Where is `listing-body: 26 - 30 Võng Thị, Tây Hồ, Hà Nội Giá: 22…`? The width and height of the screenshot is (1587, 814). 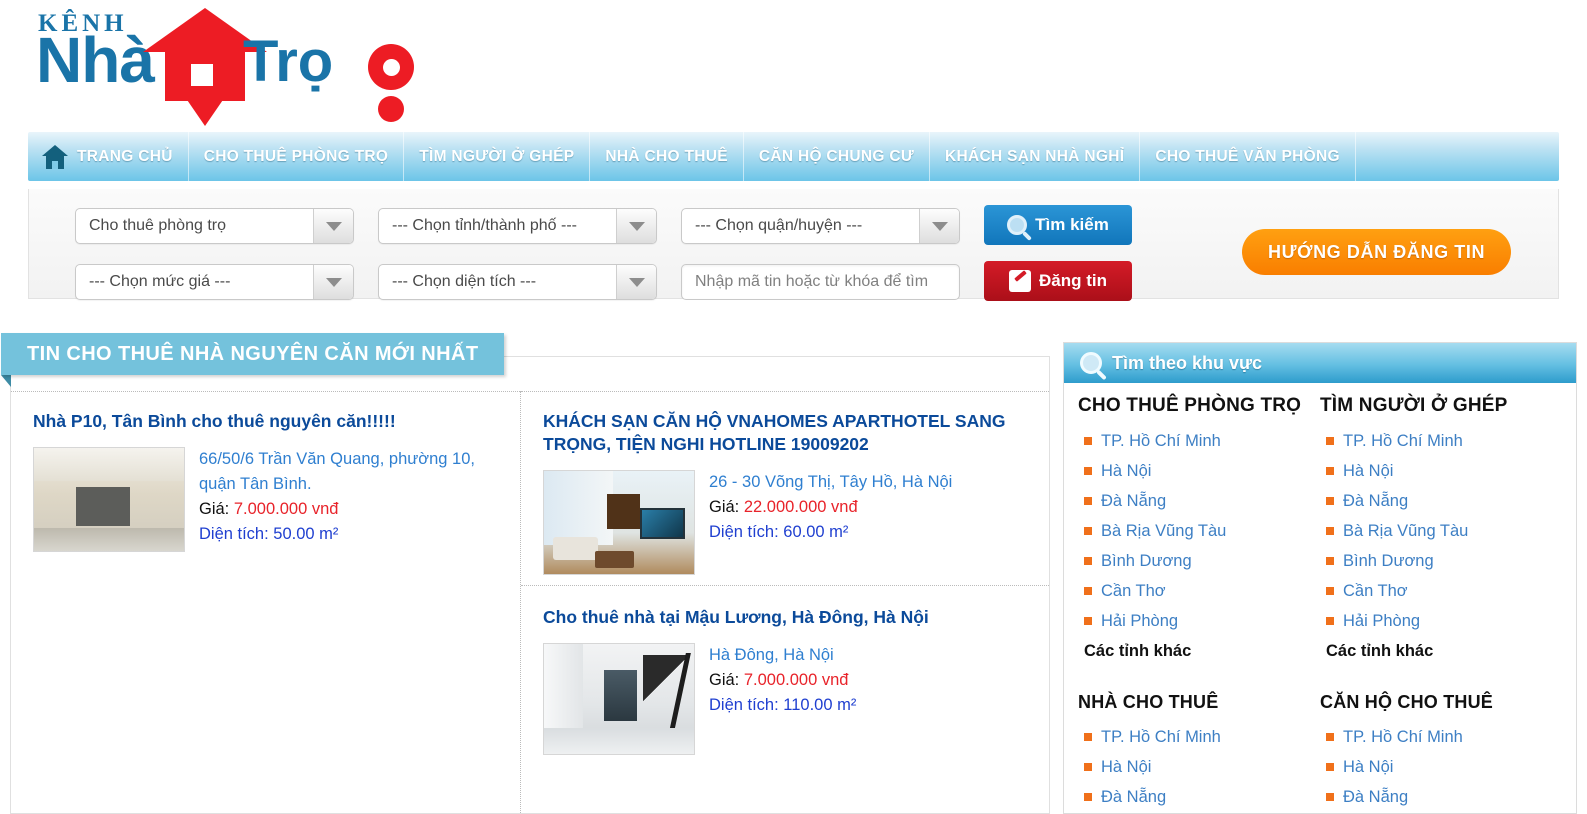 listing-body: 26 - 30 Võng Thị, Tây Hồ, Hà Nội Giá: 22… is located at coordinates (785, 522).